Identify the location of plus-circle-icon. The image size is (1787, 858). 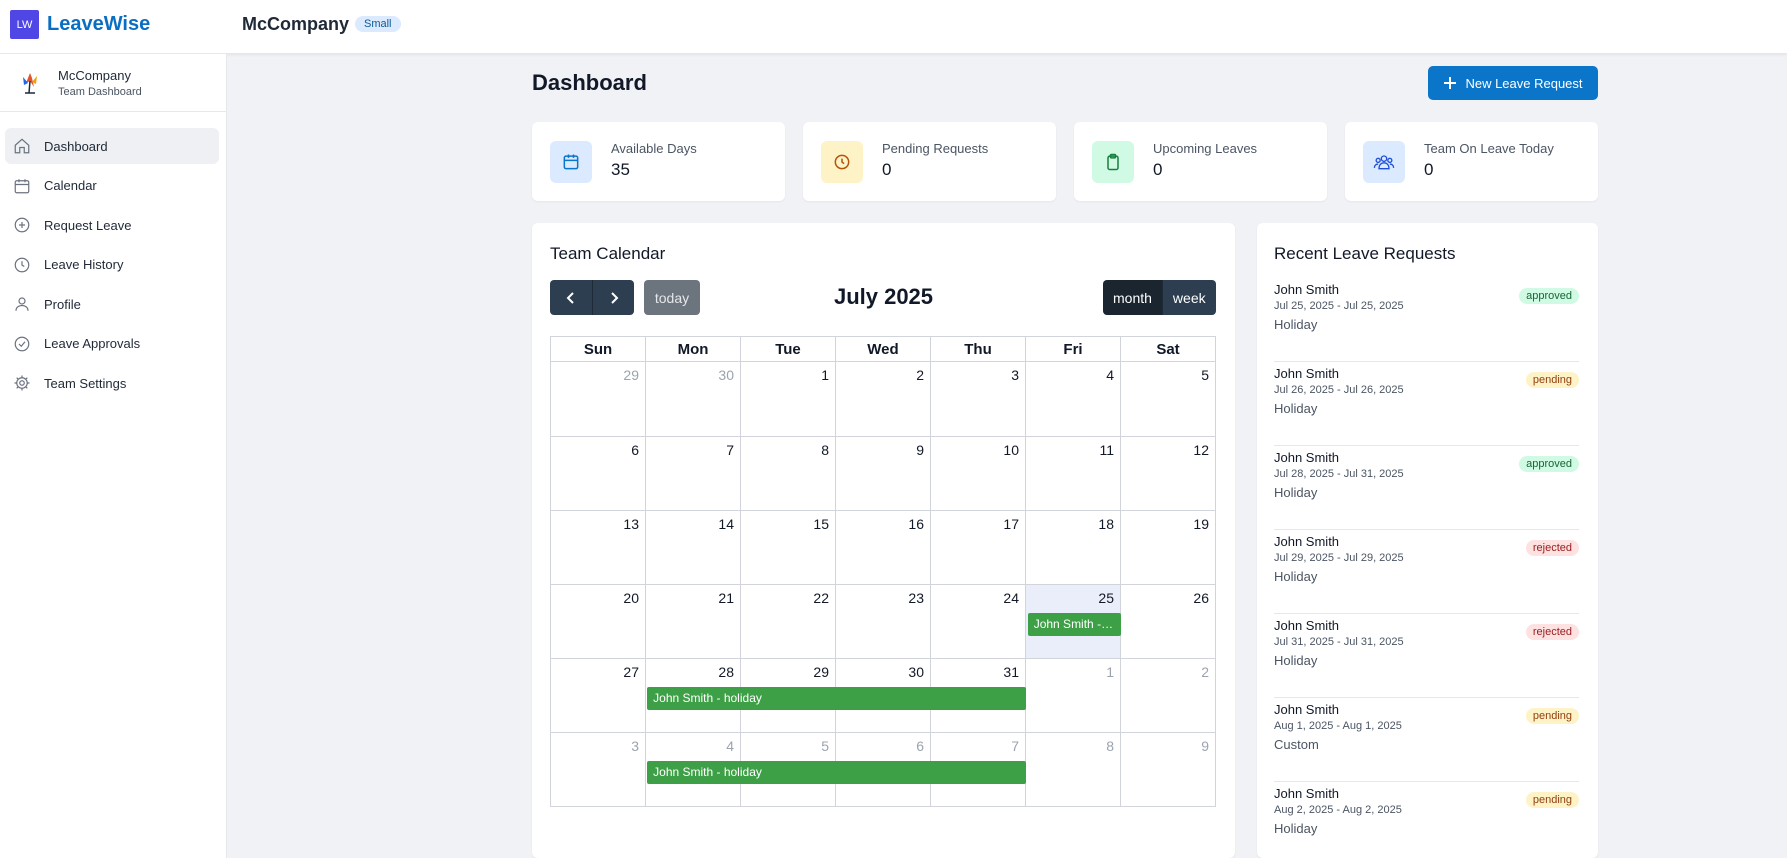
(22, 225).